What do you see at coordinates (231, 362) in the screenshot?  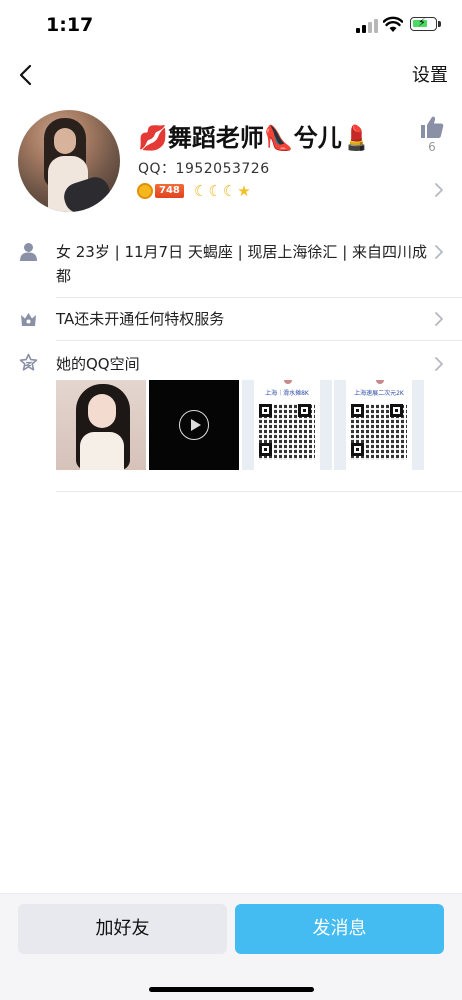 I see `qzone-row: 她的QQ空间` at bounding box center [231, 362].